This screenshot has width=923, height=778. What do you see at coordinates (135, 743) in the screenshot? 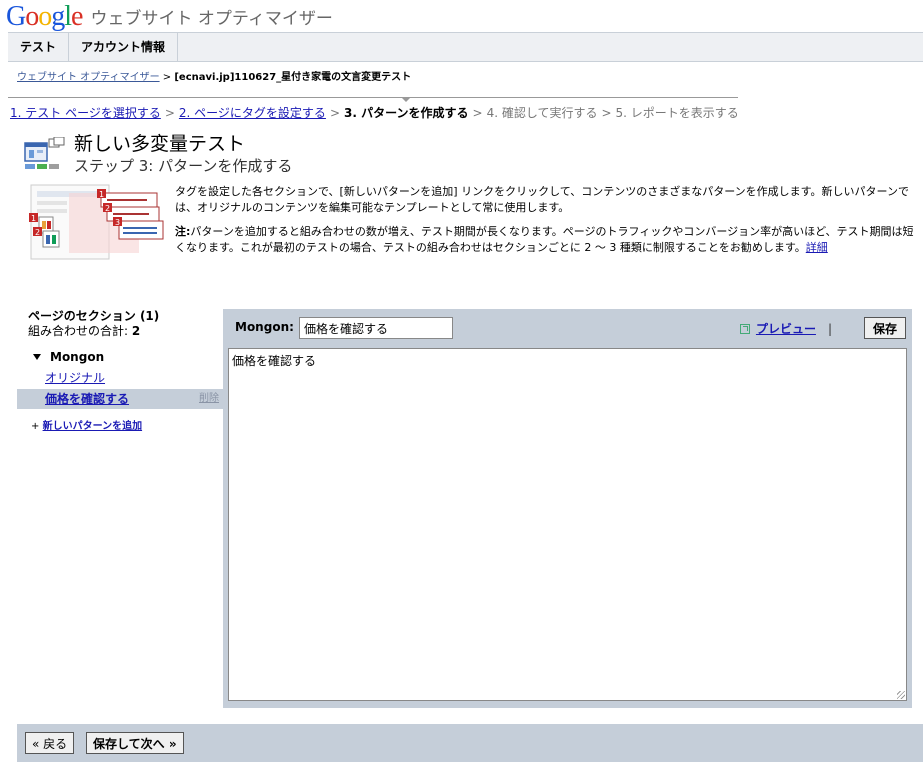
I see `save-and-next-button: 保存して次へ »` at bounding box center [135, 743].